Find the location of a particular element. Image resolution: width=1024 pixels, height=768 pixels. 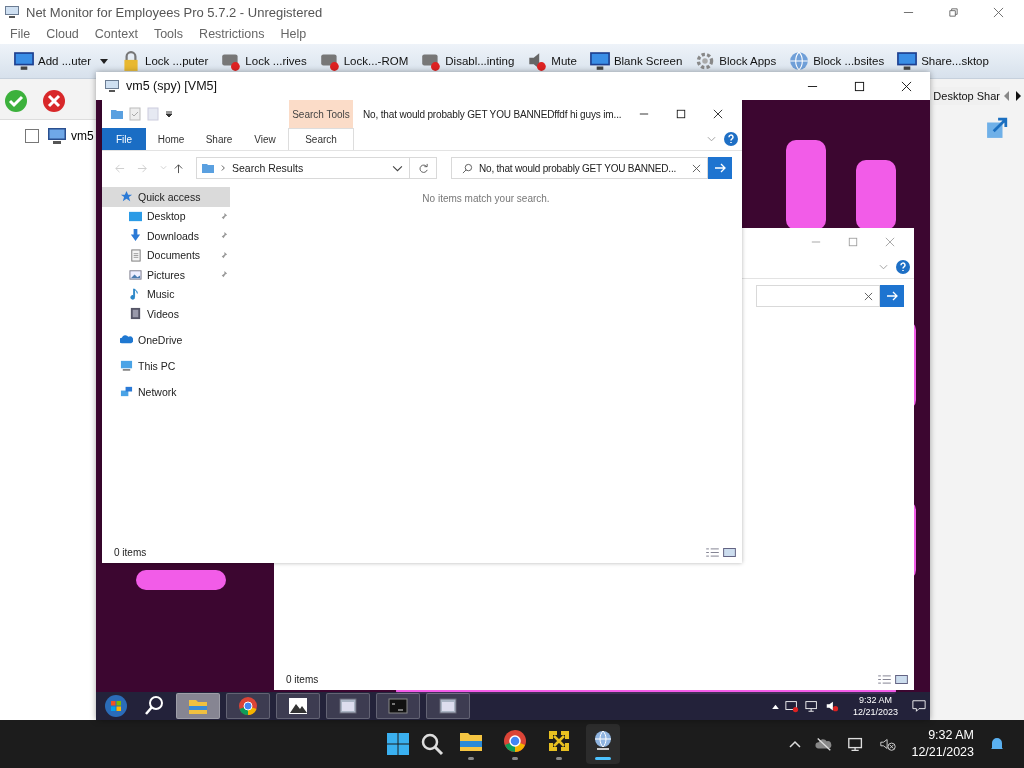

toolbar-button: Lock ...rives is located at coordinates (263, 61).